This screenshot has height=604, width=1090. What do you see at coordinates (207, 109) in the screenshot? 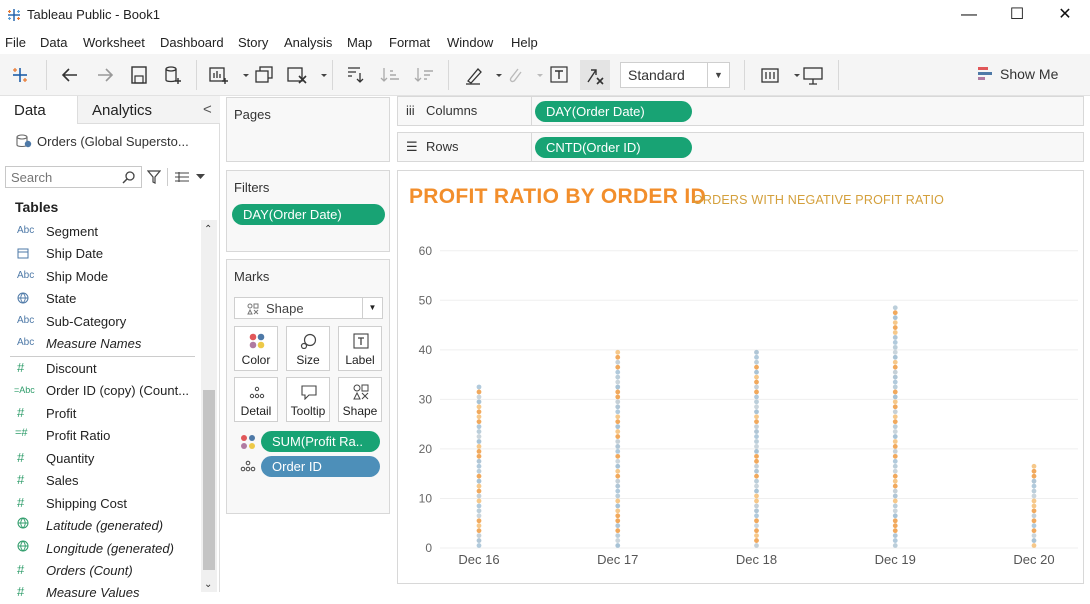
I see `collapse-pane-icon: <` at bounding box center [207, 109].